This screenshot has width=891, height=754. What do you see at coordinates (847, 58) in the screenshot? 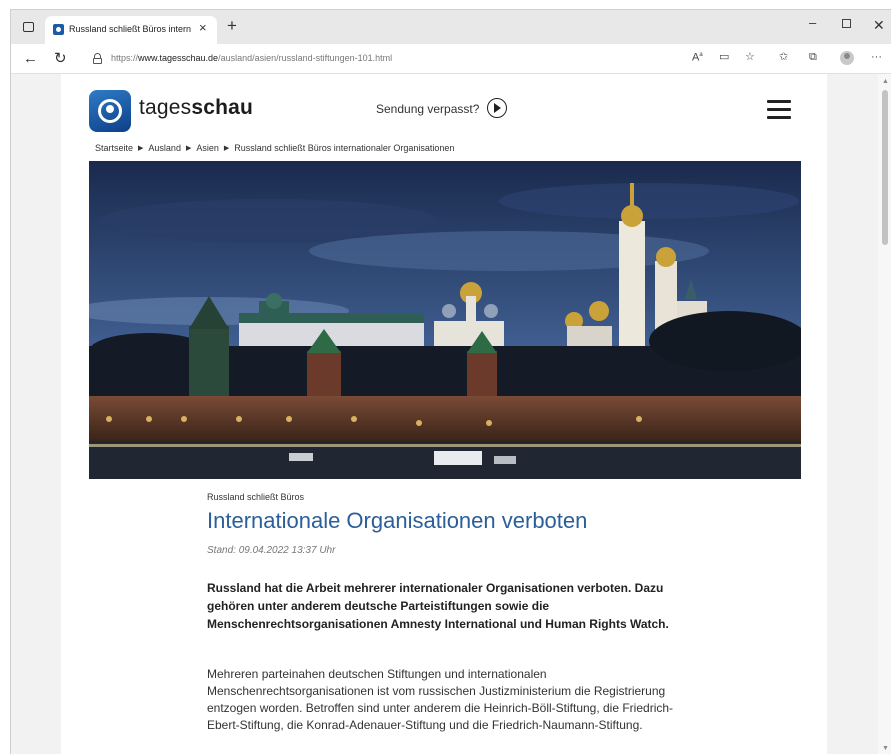
I see `profile-icon` at bounding box center [847, 58].